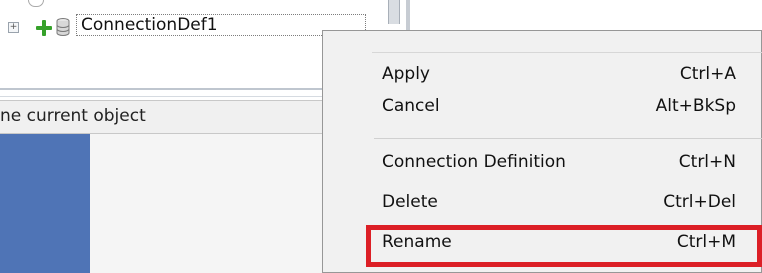  Describe the element at coordinates (410, 202) in the screenshot. I see `menu-item-label: Delete` at that location.